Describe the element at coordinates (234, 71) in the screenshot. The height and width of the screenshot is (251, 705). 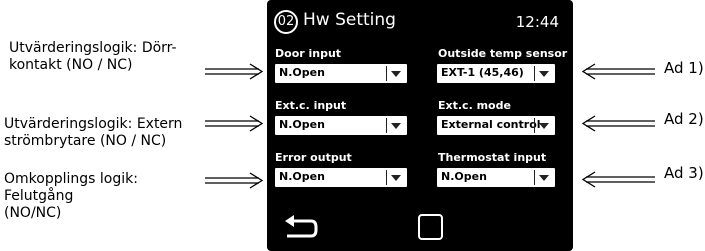
I see `arrow-door` at that location.